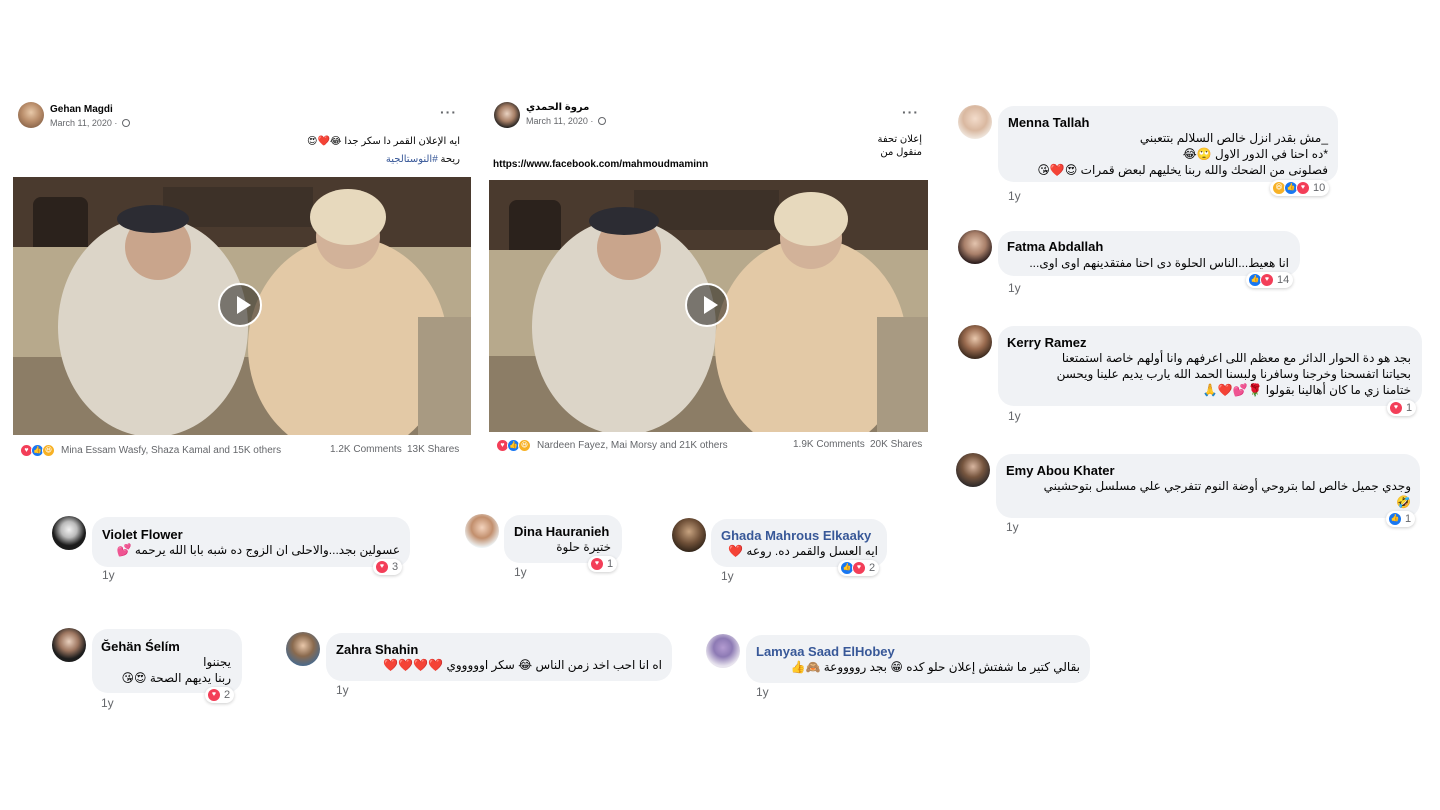 The width and height of the screenshot is (1440, 810). I want to click on comment-reactions: 👍 ♥ 14, so click(1270, 280).